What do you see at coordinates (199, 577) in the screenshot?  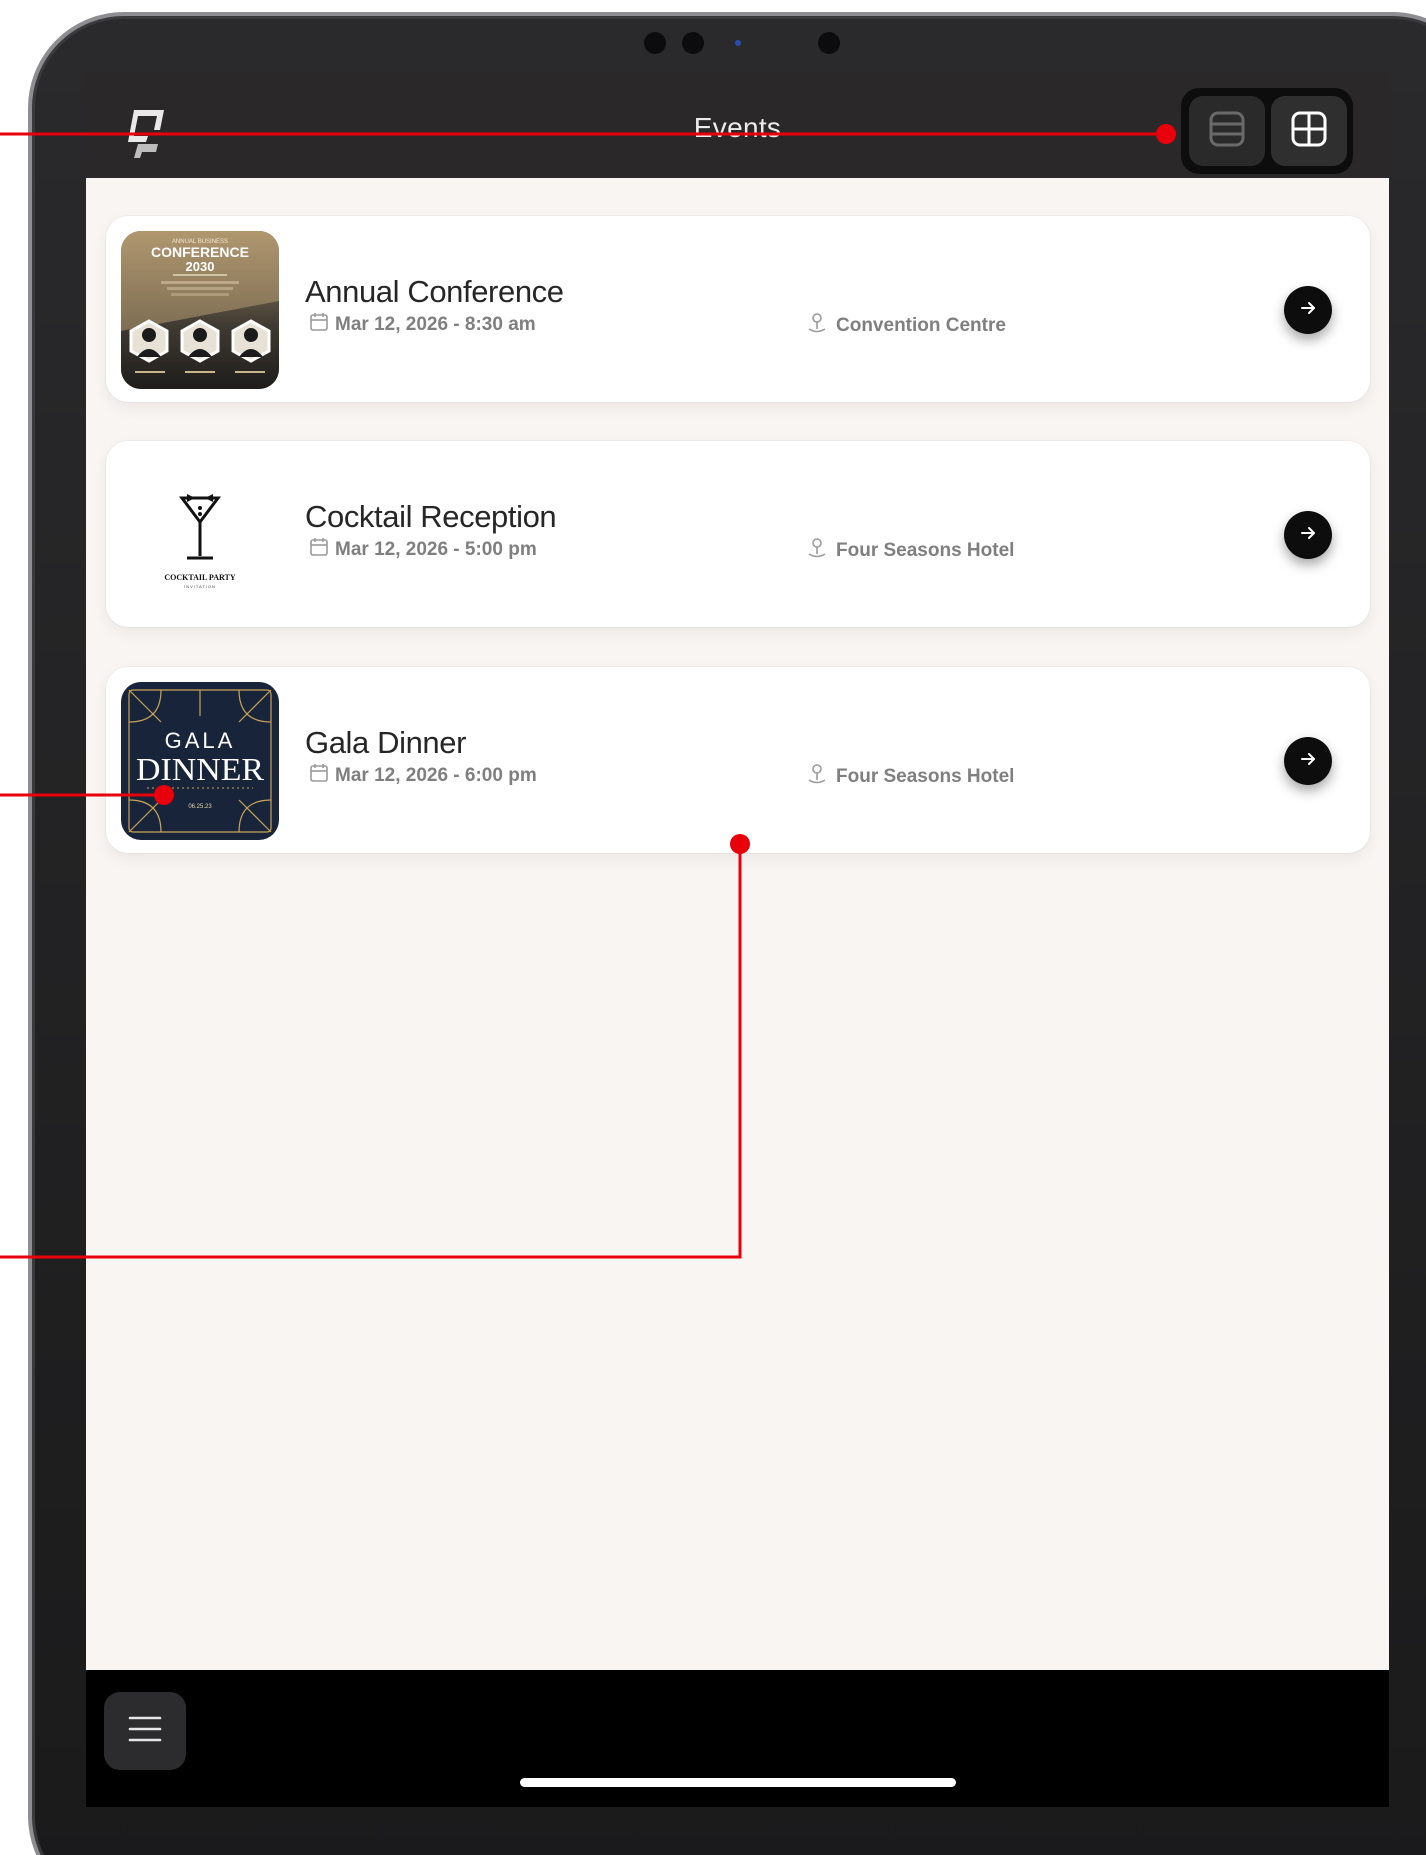 I see `svg-text: COCKTAIL PARTY` at bounding box center [199, 577].